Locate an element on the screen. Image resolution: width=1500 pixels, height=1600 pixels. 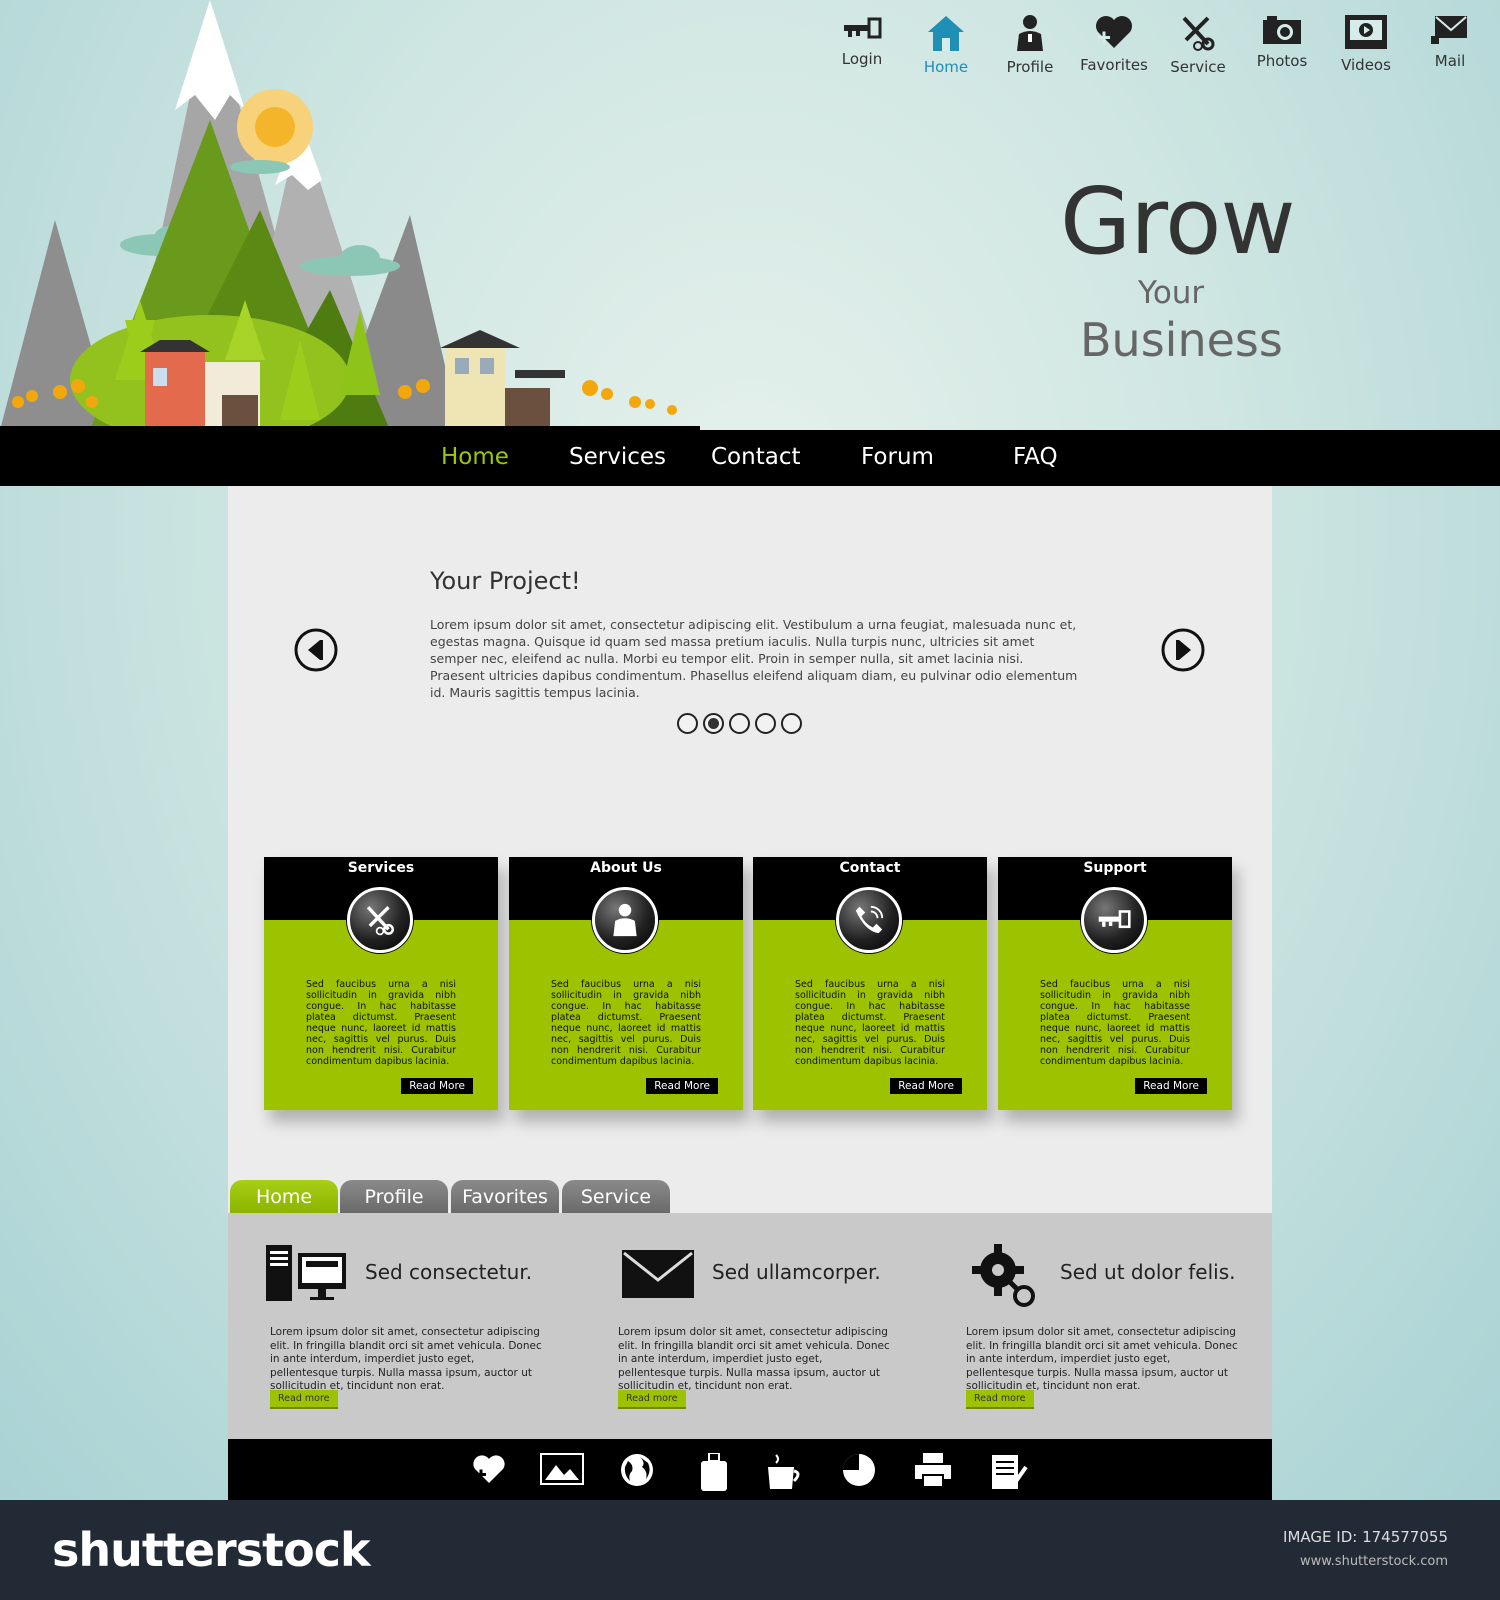
topnav-label: Videos is located at coordinates (1366, 65).